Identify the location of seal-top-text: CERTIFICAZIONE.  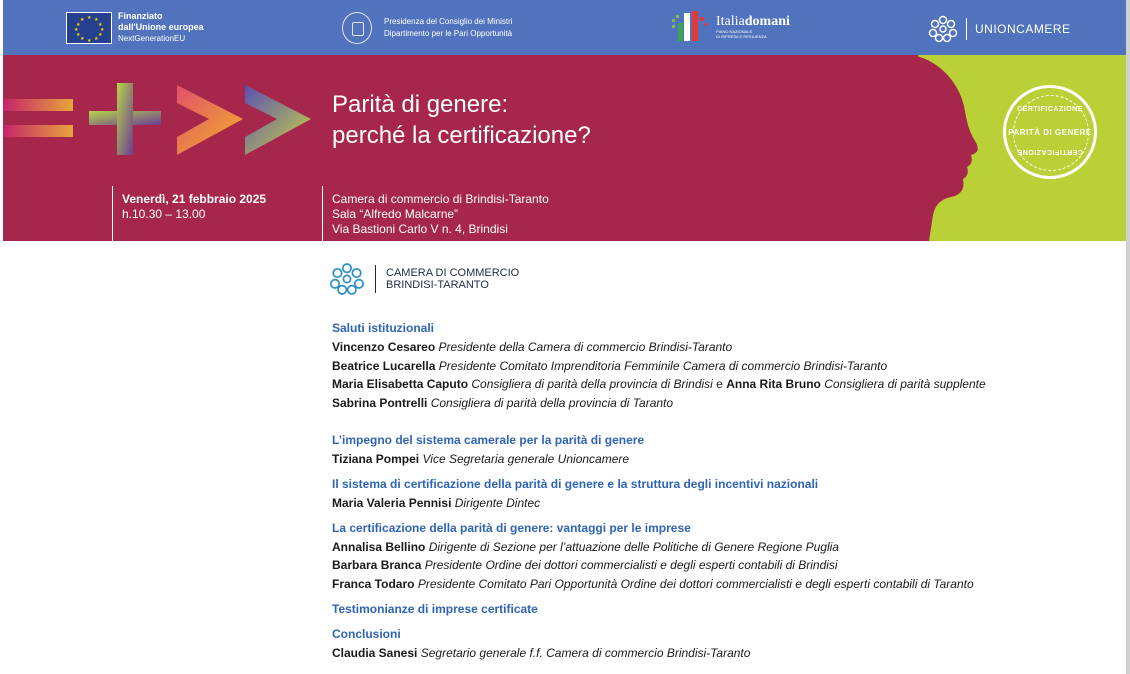
(1050, 109).